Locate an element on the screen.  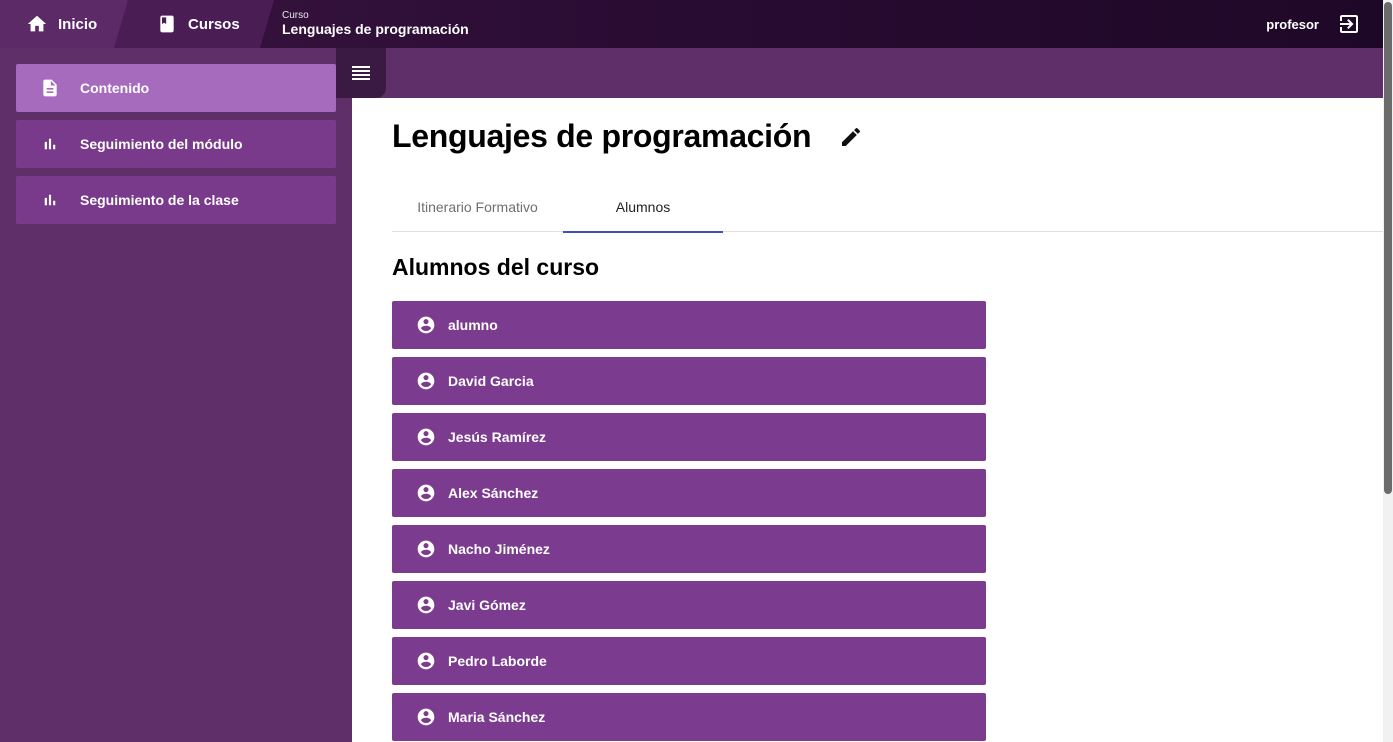
book-icon is located at coordinates (167, 24).